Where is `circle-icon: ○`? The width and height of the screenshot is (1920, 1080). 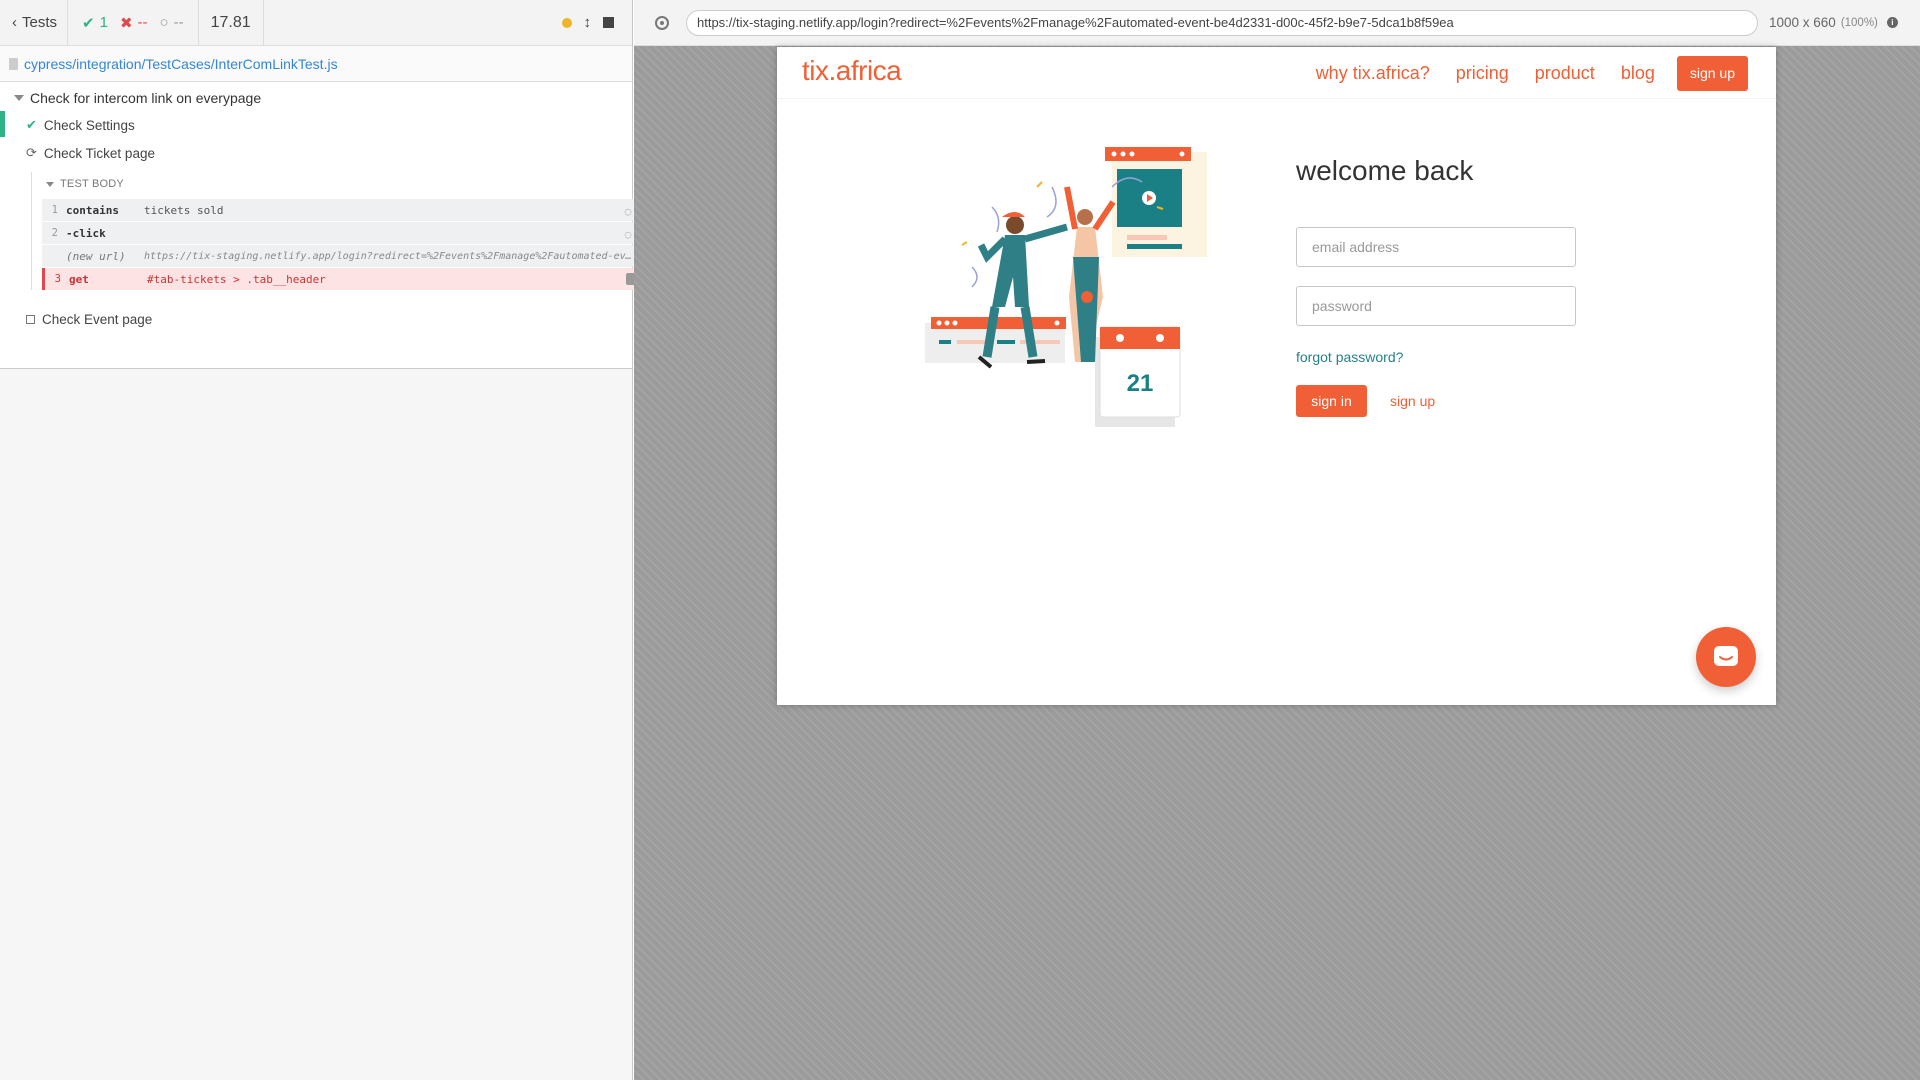
circle-icon: ○ is located at coordinates (164, 22).